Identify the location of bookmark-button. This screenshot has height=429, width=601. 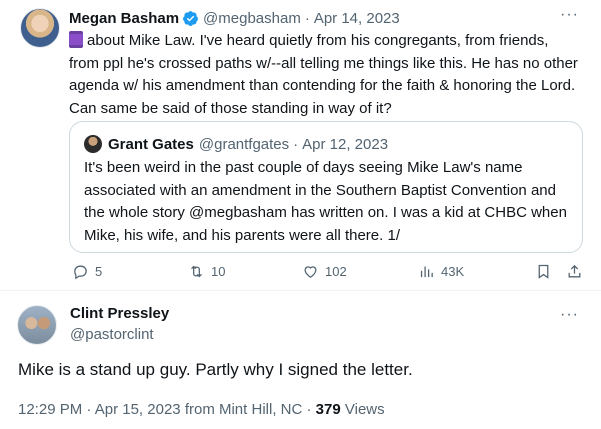
(543, 271).